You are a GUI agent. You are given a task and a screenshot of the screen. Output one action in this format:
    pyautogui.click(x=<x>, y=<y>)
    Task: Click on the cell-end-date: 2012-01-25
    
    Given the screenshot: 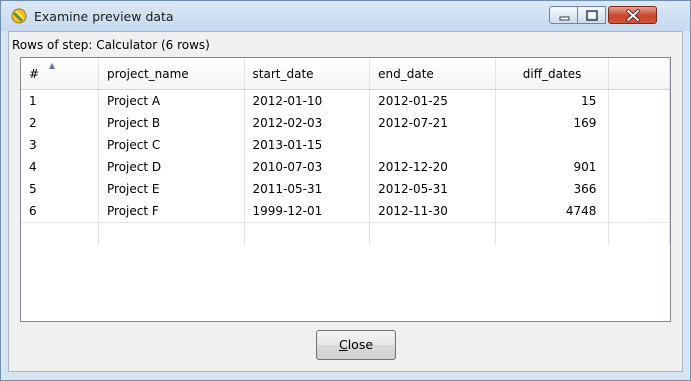 What is the action you would take?
    pyautogui.click(x=432, y=100)
    